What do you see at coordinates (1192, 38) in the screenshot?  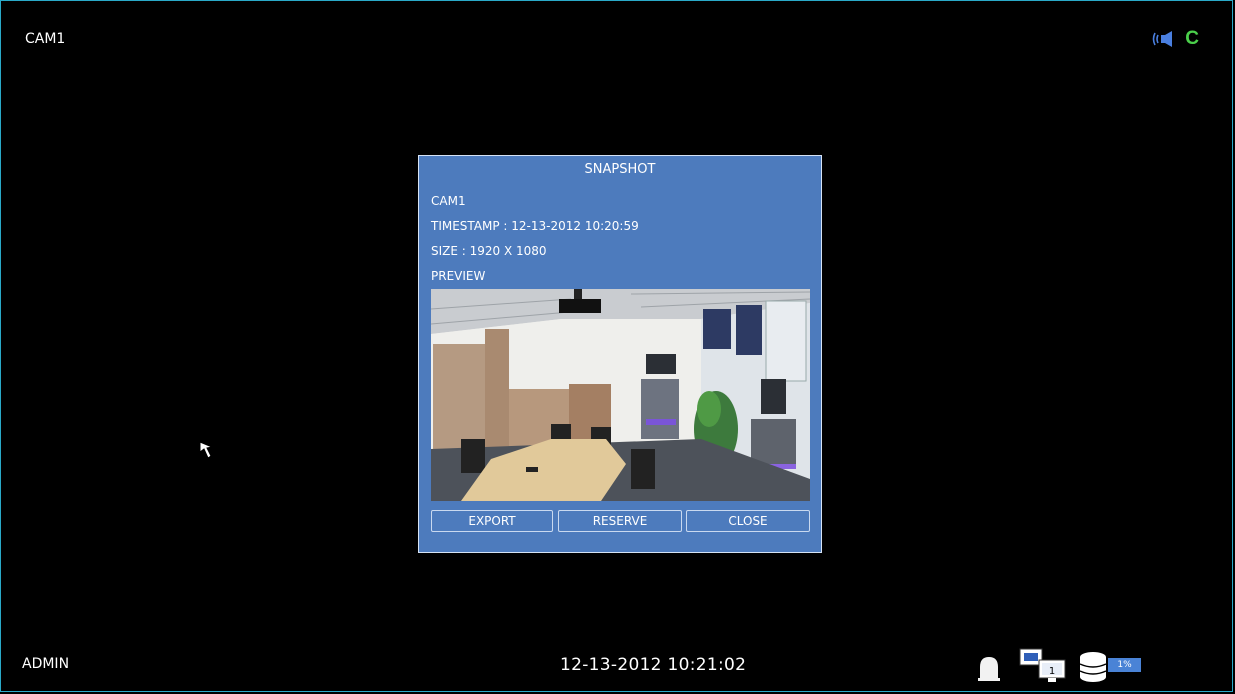 I see `record-status-indicator: C` at bounding box center [1192, 38].